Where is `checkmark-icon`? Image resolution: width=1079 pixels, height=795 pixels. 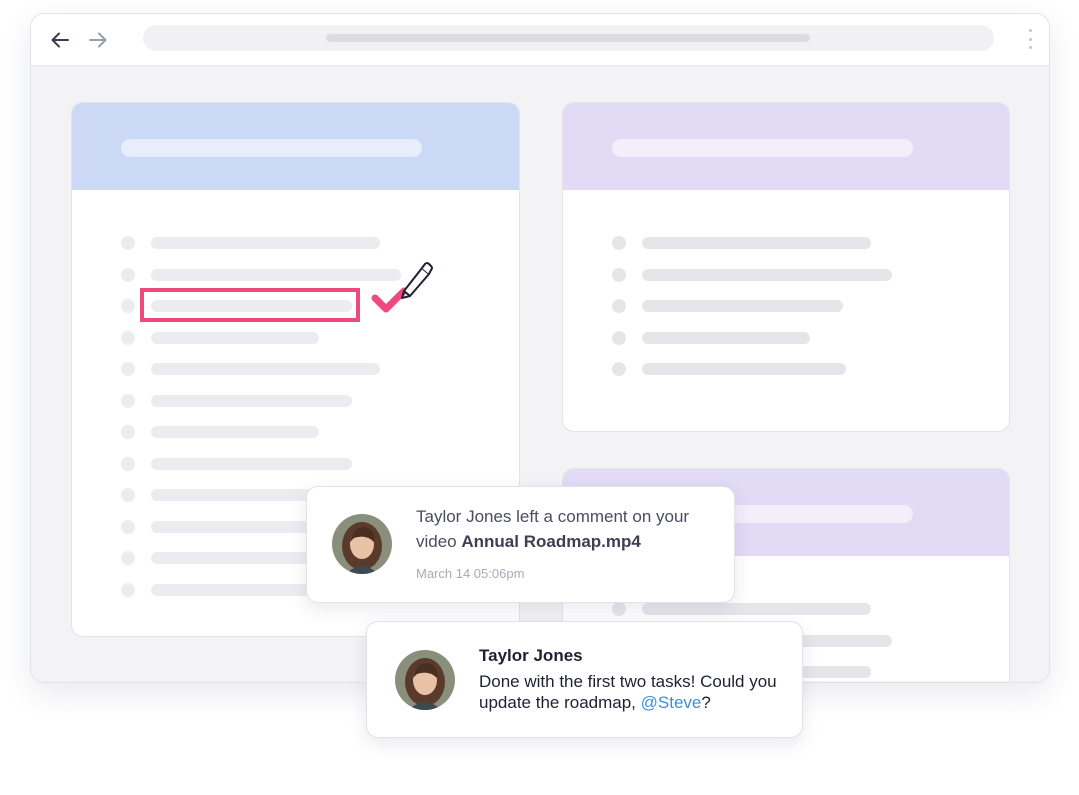 checkmark-icon is located at coordinates (402, 287).